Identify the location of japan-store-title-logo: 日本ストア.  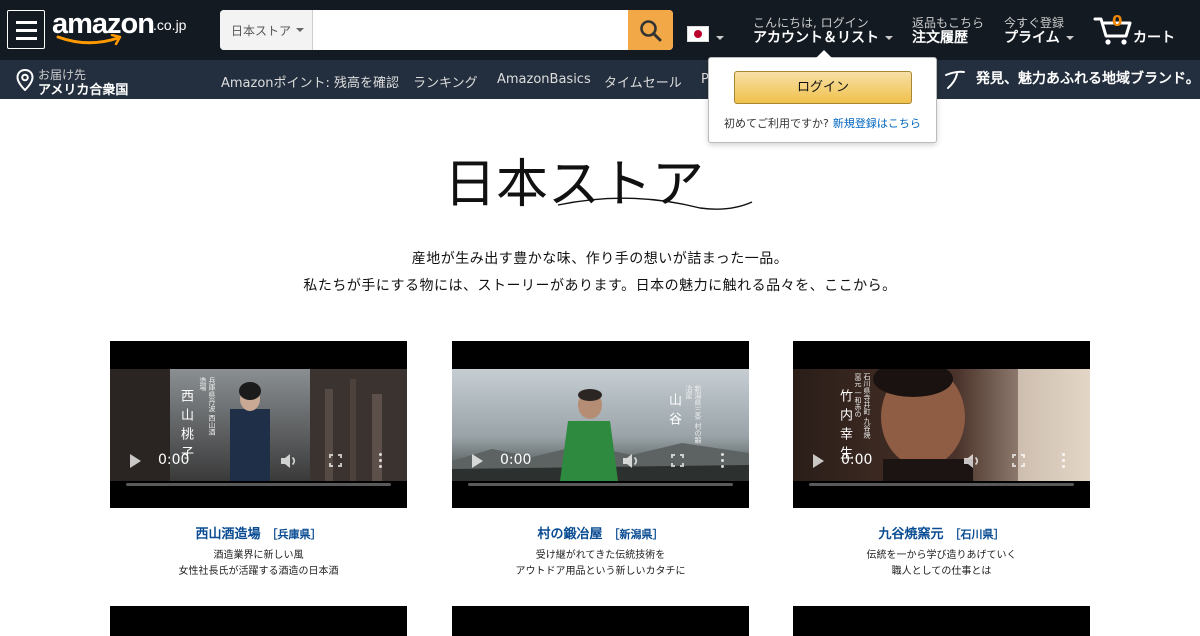
(598, 185).